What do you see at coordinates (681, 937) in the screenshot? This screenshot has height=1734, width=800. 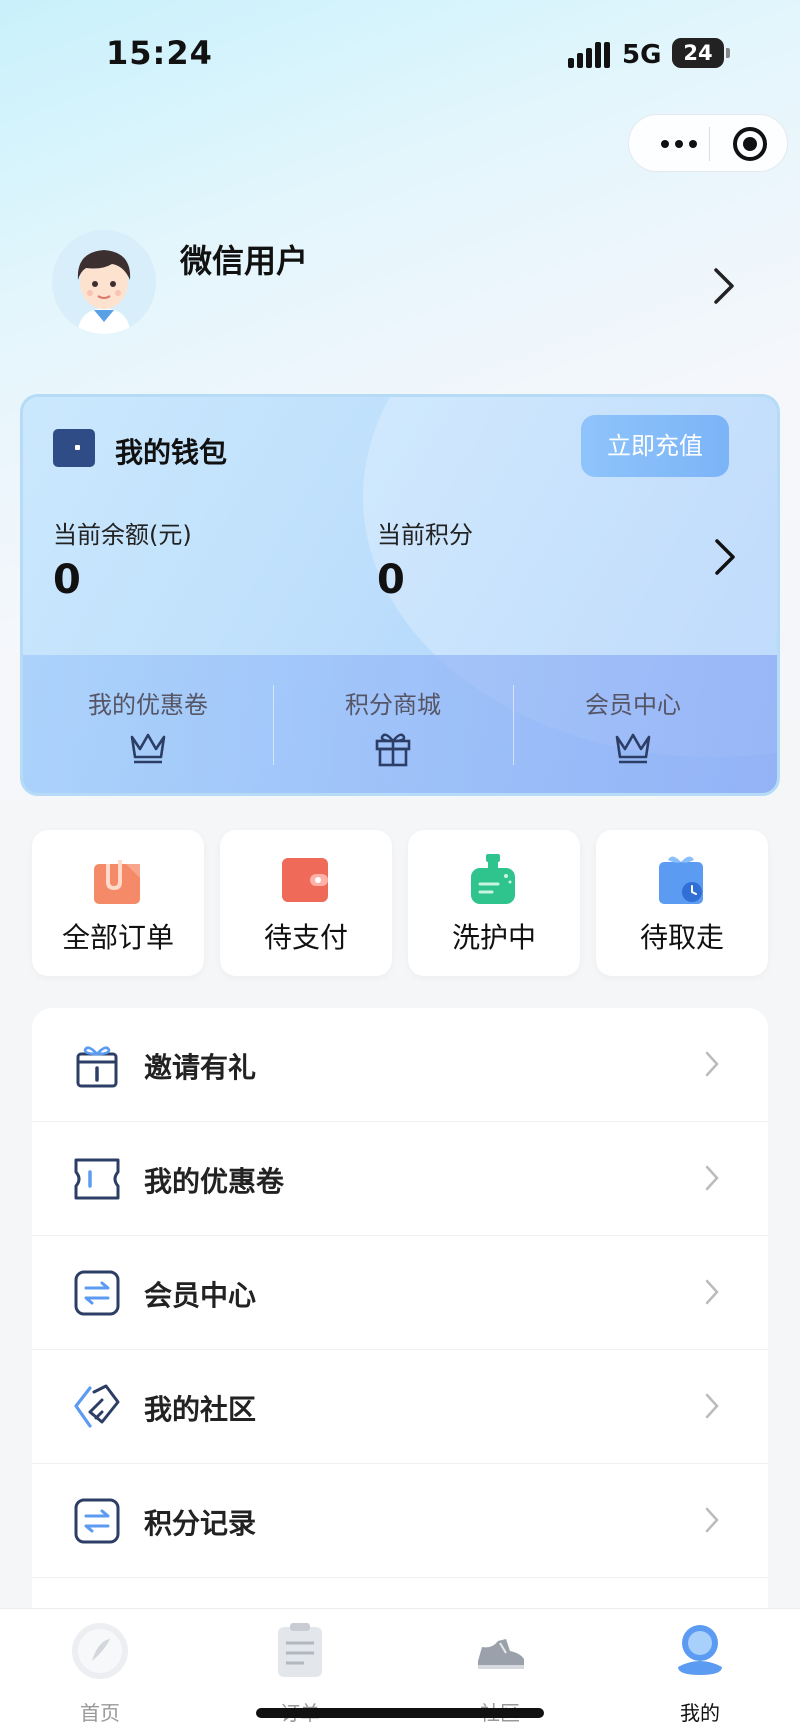 I see `order-label: 待取走` at bounding box center [681, 937].